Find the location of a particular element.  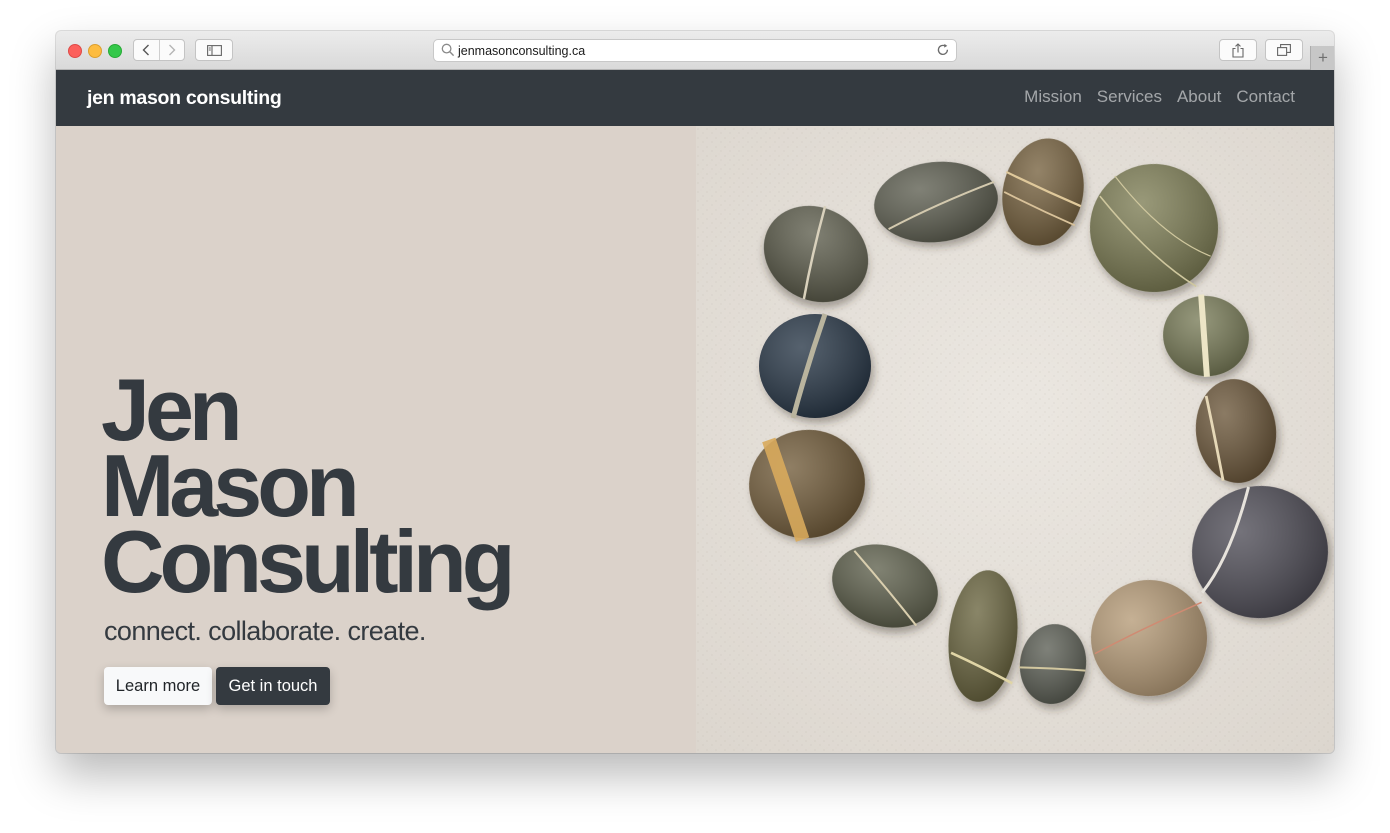

browser-toolbar: jenmasonconsulting.ca + is located at coordinates (695, 50).